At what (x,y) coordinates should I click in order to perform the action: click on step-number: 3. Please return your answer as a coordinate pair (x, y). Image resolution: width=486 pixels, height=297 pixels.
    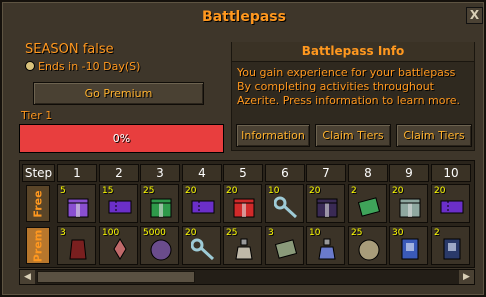
    Looking at the image, I should click on (160, 173).